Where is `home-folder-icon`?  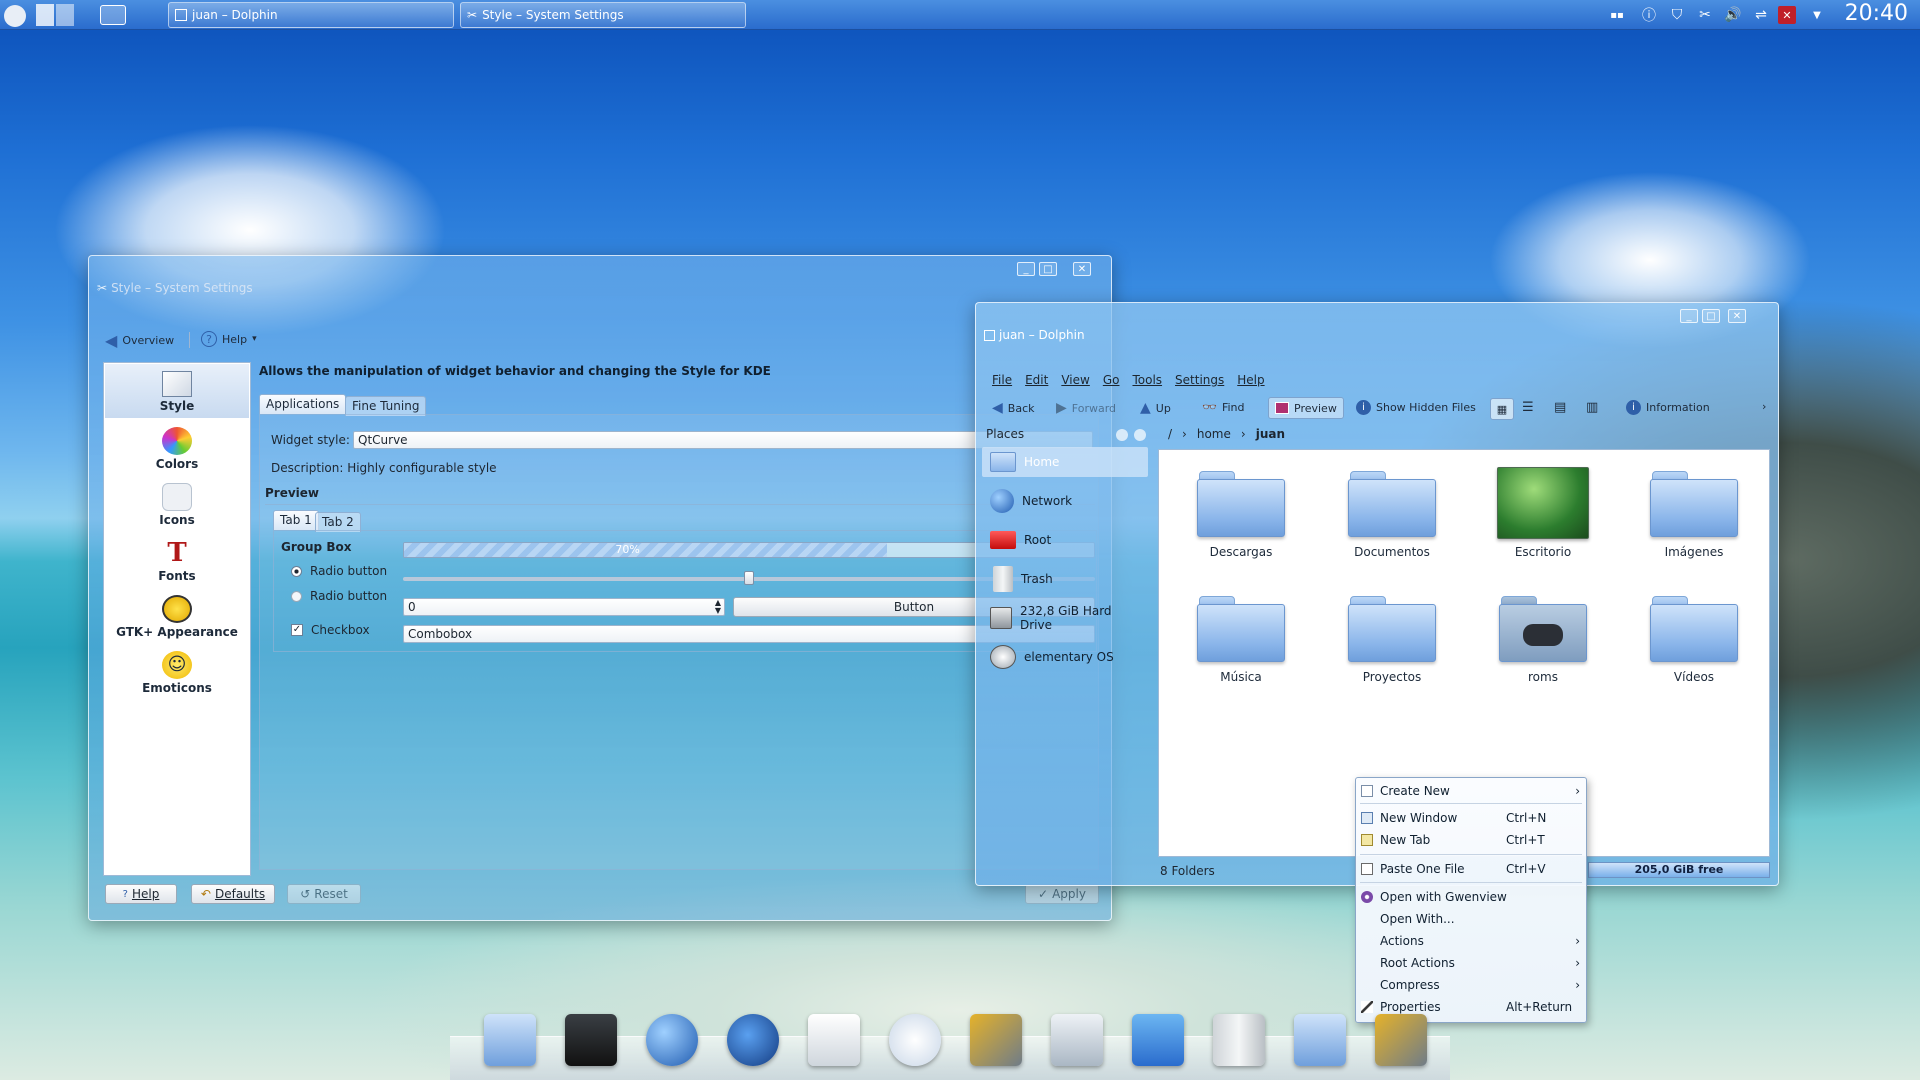 home-folder-icon is located at coordinates (510, 1040).